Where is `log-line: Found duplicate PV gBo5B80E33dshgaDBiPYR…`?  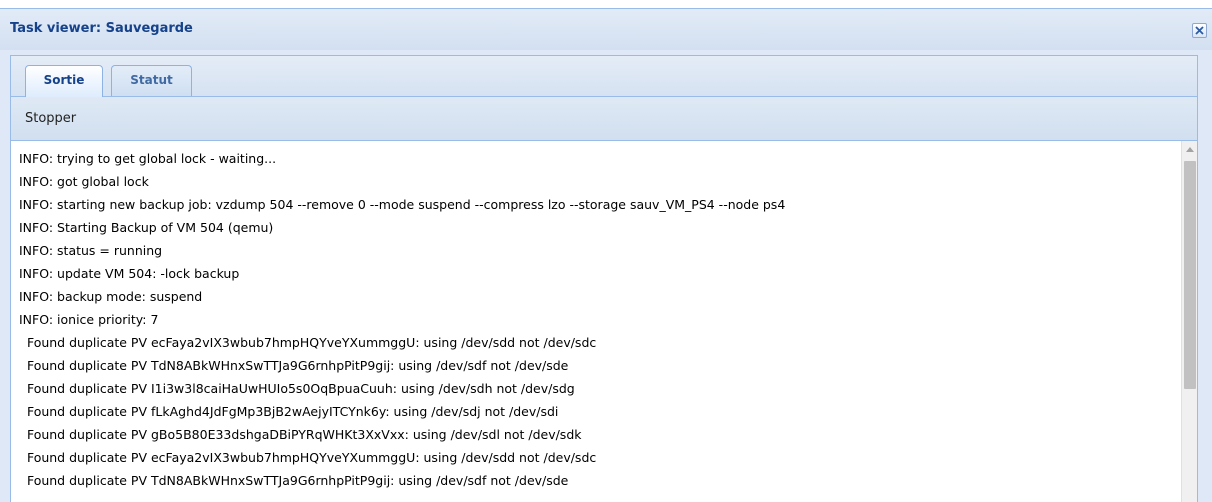
log-line: Found duplicate PV gBo5B80E33dshgaDBiPYR… is located at coordinates (300, 434).